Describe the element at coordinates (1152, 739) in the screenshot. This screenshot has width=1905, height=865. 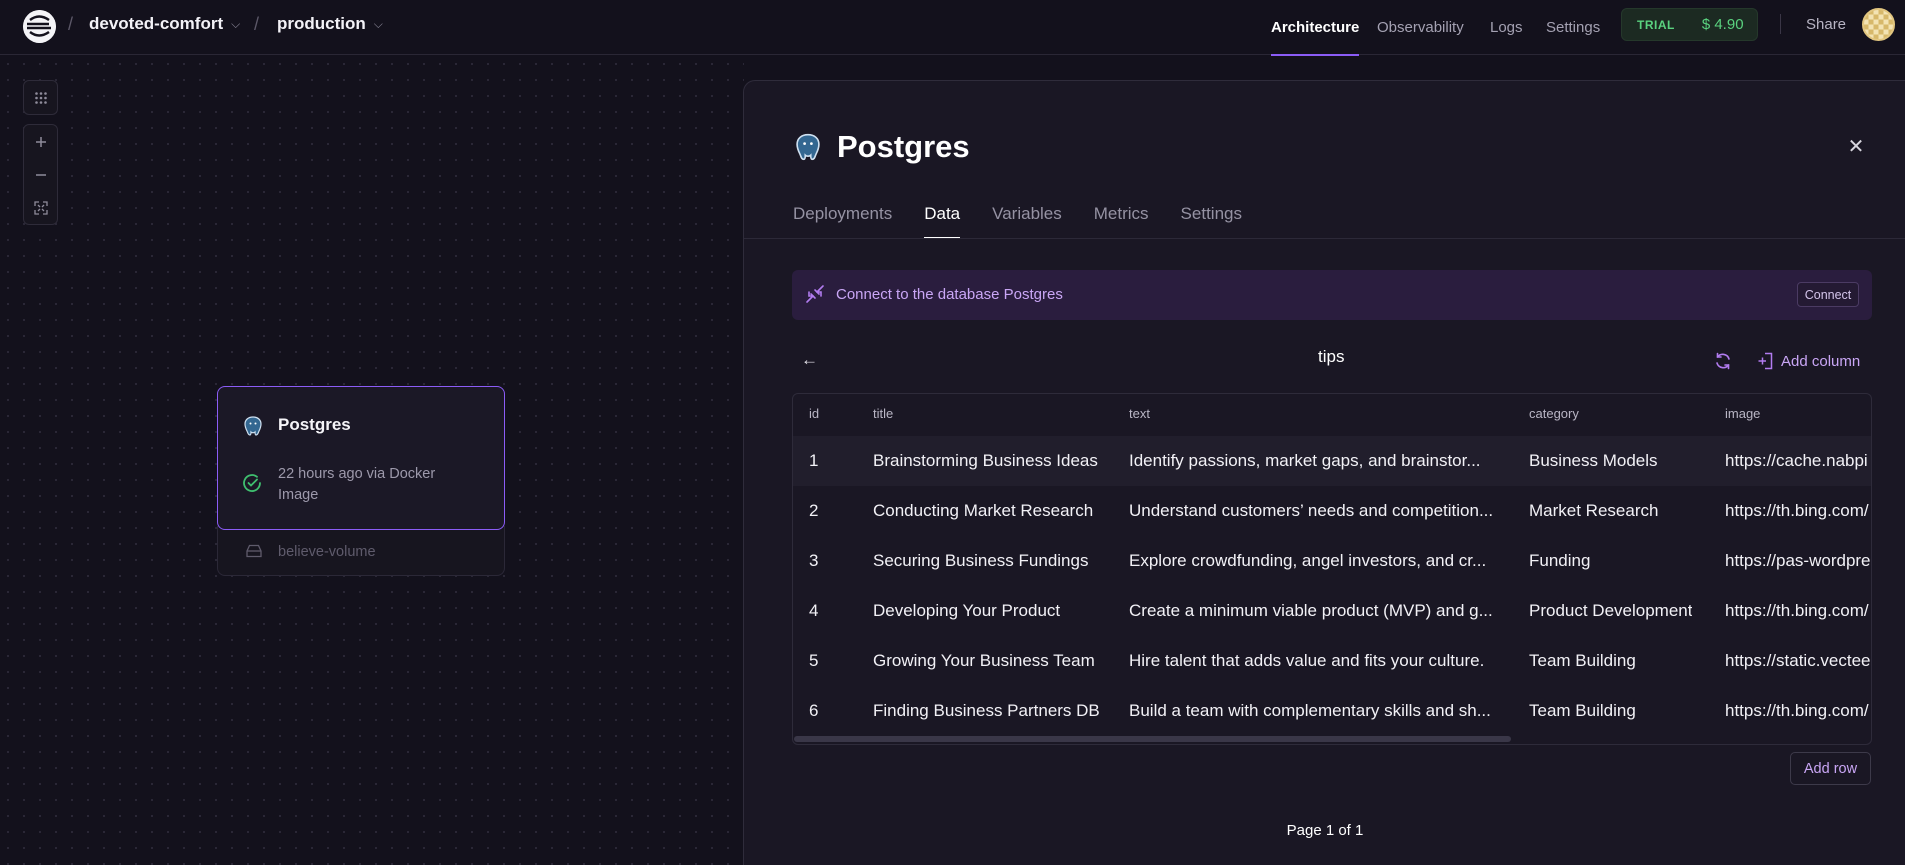
I see `horizontal-scrollbar` at that location.